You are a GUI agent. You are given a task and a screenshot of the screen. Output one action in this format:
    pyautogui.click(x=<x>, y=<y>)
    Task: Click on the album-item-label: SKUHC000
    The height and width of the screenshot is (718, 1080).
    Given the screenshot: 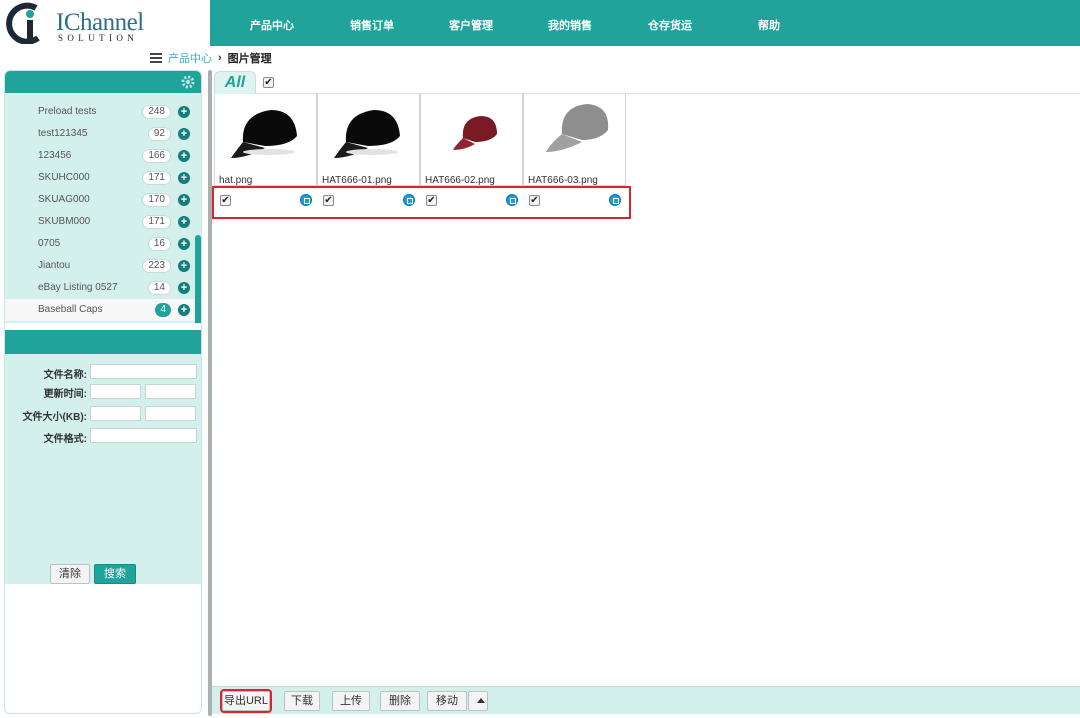 What is the action you would take?
    pyautogui.click(x=64, y=177)
    